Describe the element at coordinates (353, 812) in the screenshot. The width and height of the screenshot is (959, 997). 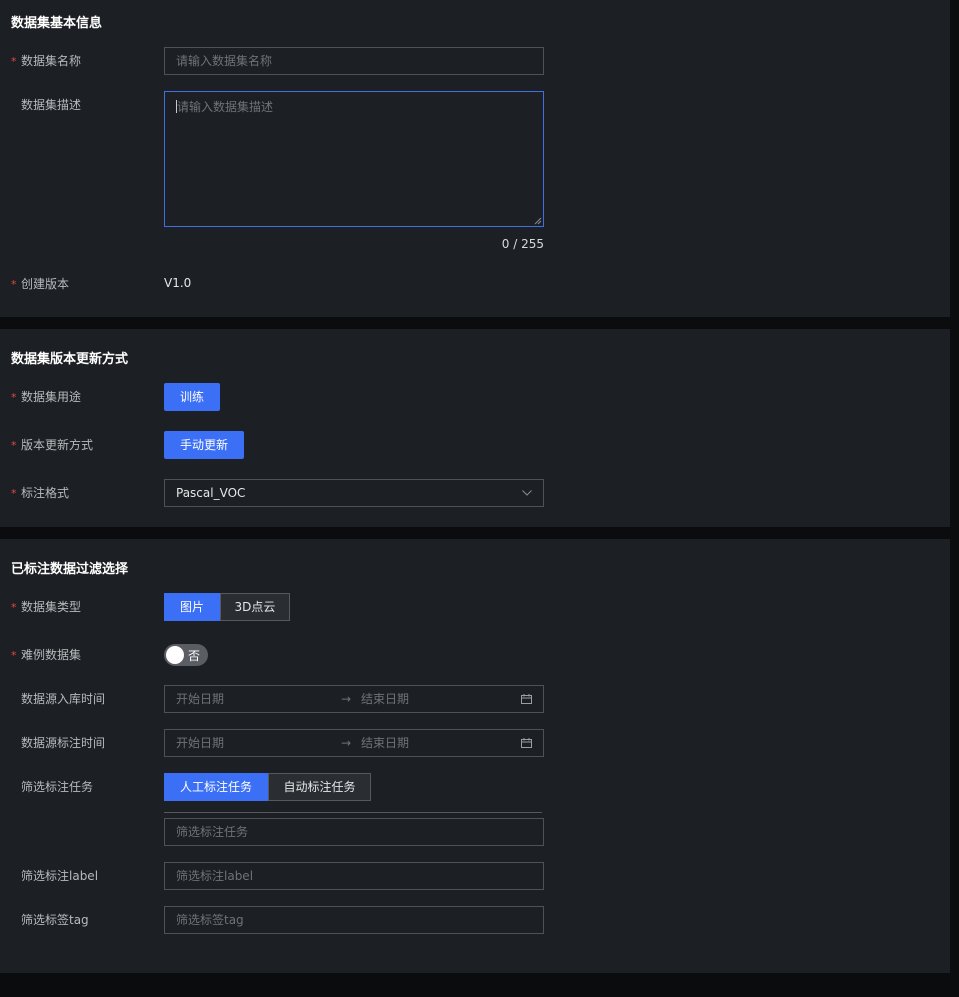
I see `divider` at that location.